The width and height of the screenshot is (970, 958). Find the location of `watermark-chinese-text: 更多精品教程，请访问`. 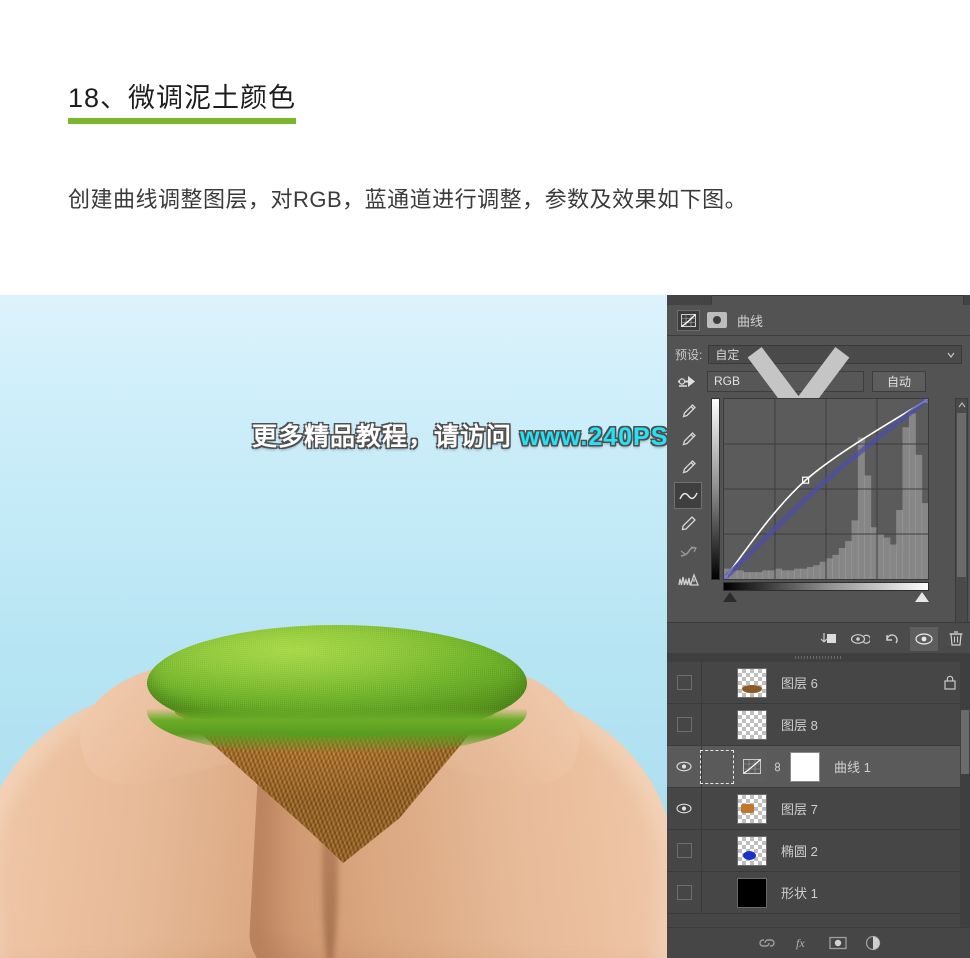

watermark-chinese-text: 更多精品教程，请访问 is located at coordinates (382, 437).